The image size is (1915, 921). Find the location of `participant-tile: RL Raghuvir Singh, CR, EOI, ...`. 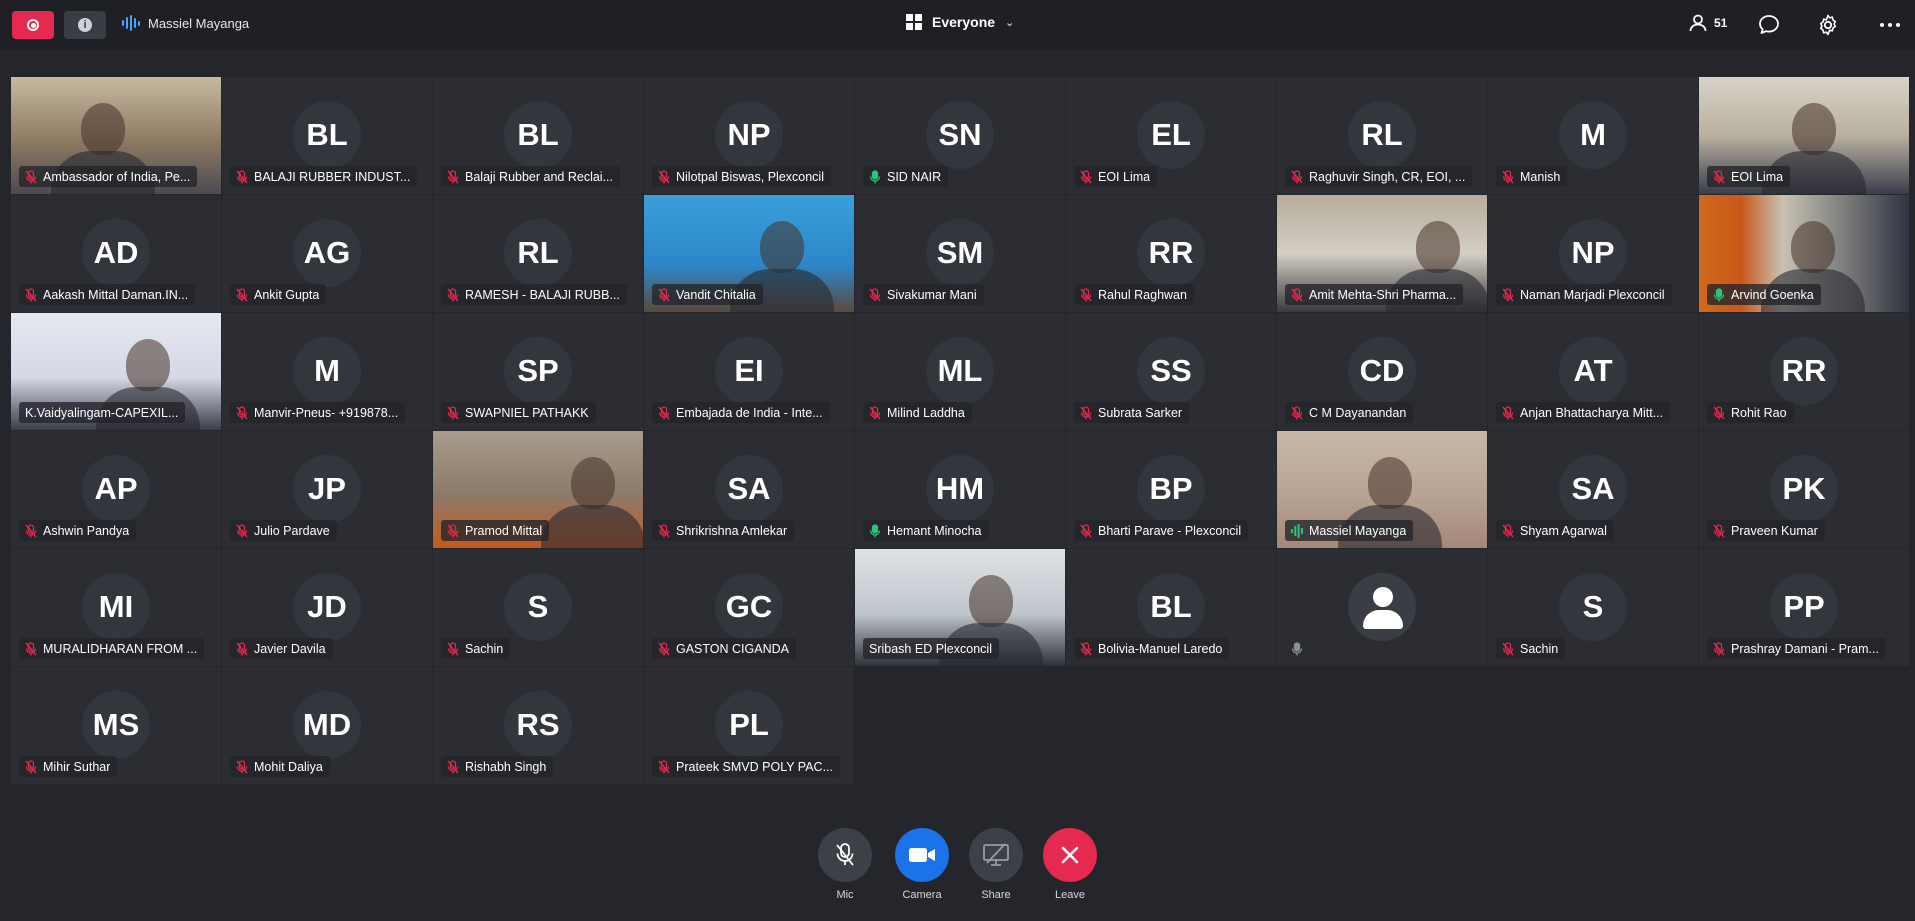

participant-tile: RL Raghuvir Singh, CR, EOI, ... is located at coordinates (1382, 135).